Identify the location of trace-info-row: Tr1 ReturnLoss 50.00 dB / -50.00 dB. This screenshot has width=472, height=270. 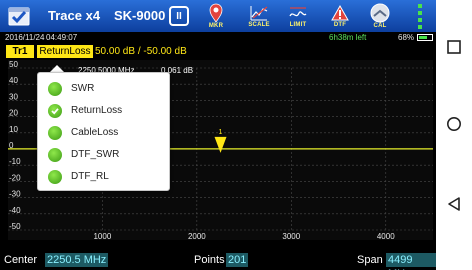
(218, 51).